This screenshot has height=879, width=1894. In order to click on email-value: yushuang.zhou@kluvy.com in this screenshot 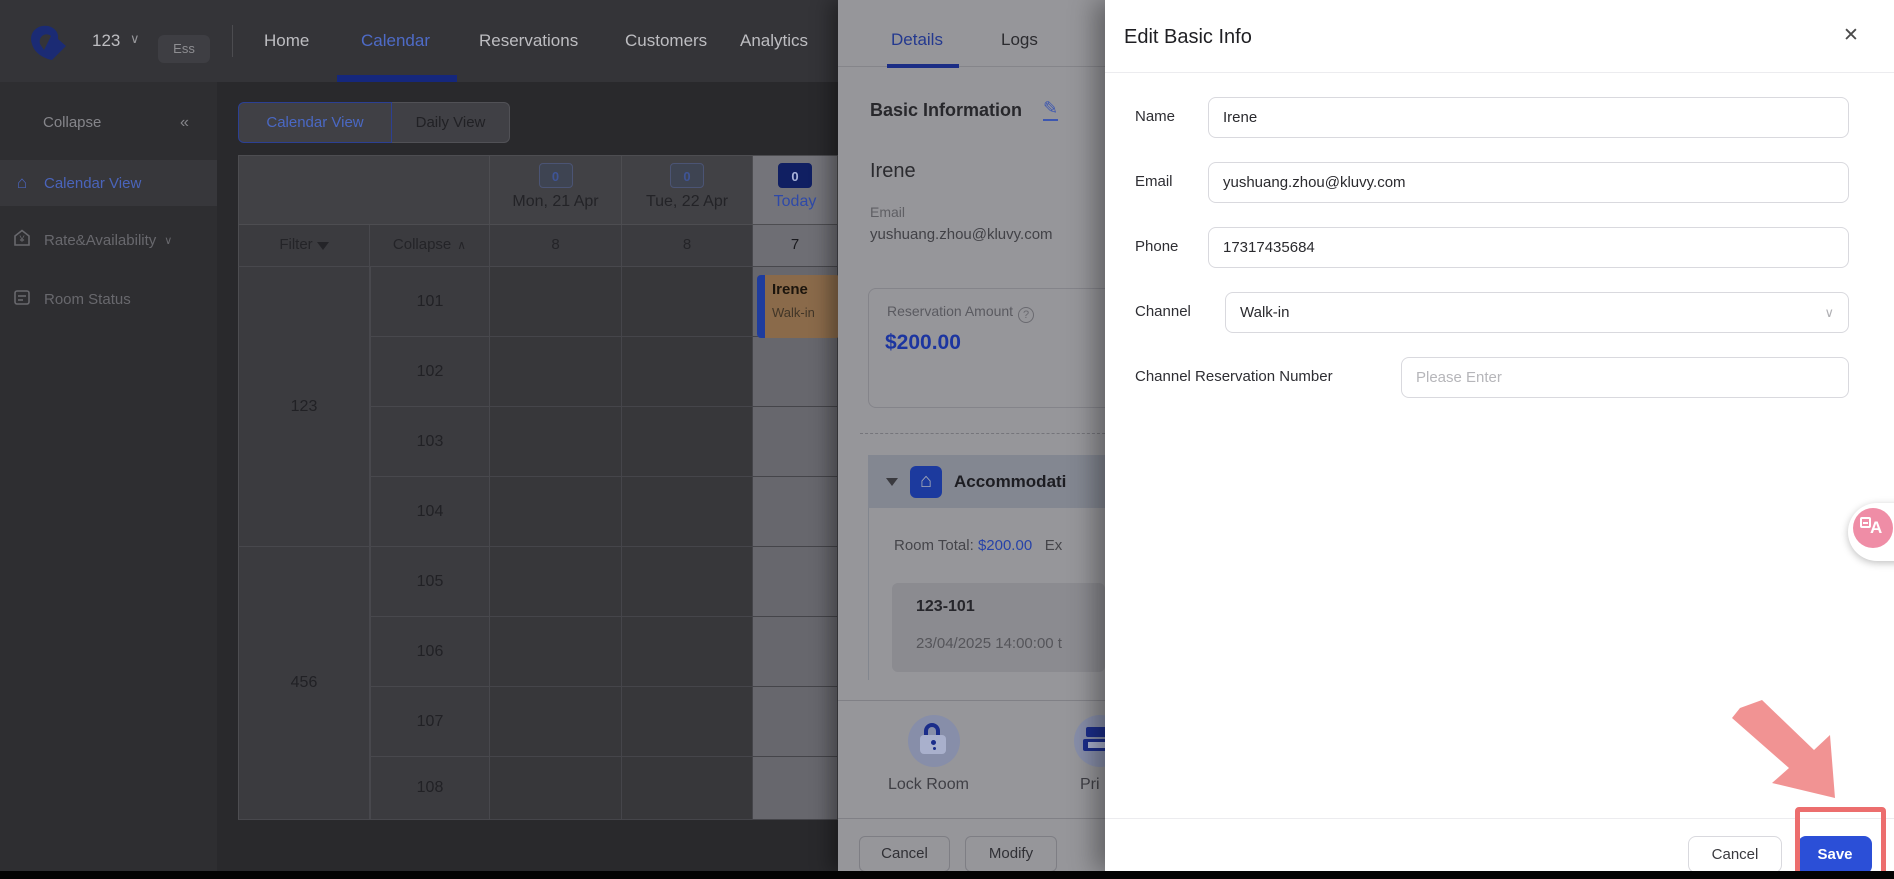, I will do `click(961, 234)`.